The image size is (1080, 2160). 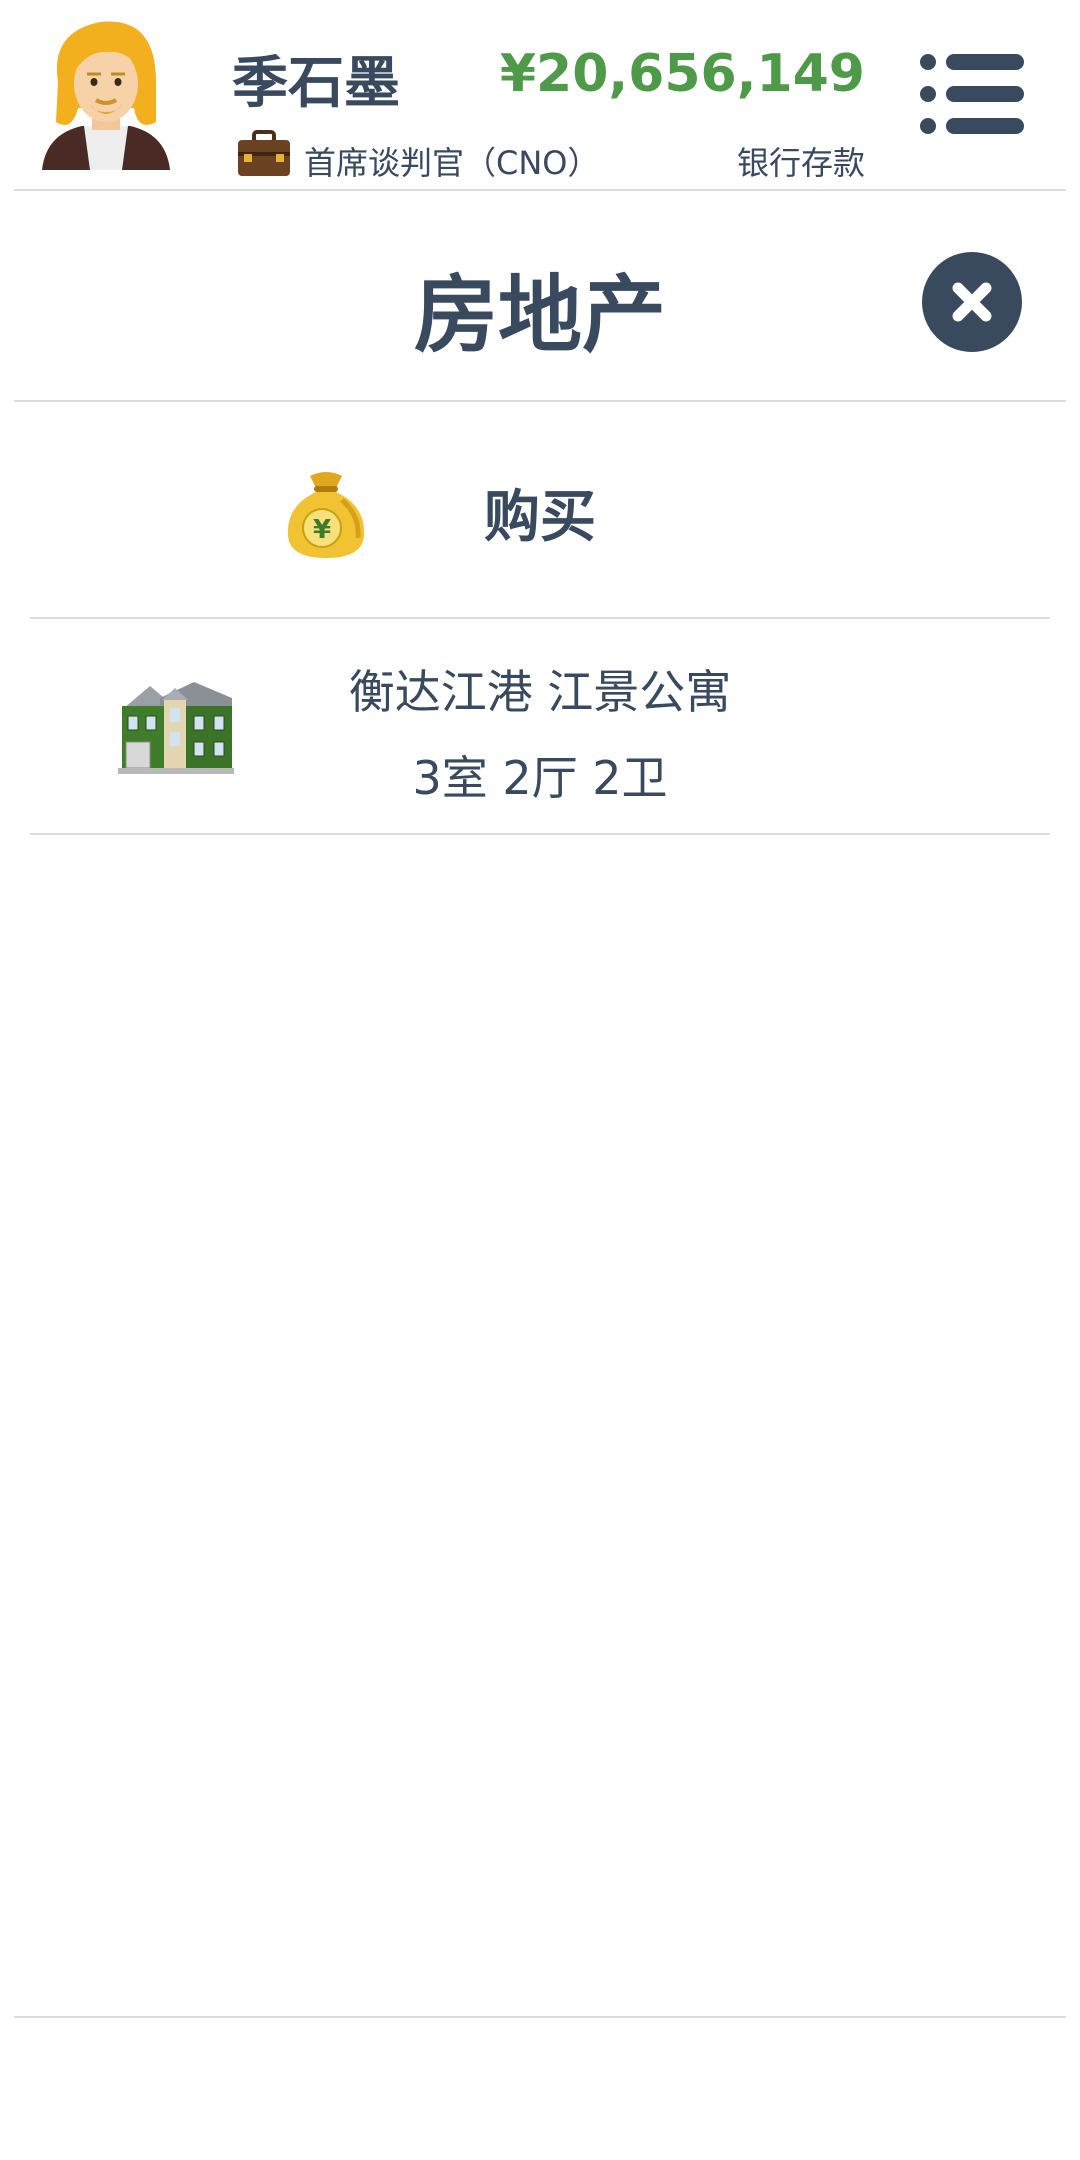 What do you see at coordinates (540, 401) in the screenshot?
I see `title-divider` at bounding box center [540, 401].